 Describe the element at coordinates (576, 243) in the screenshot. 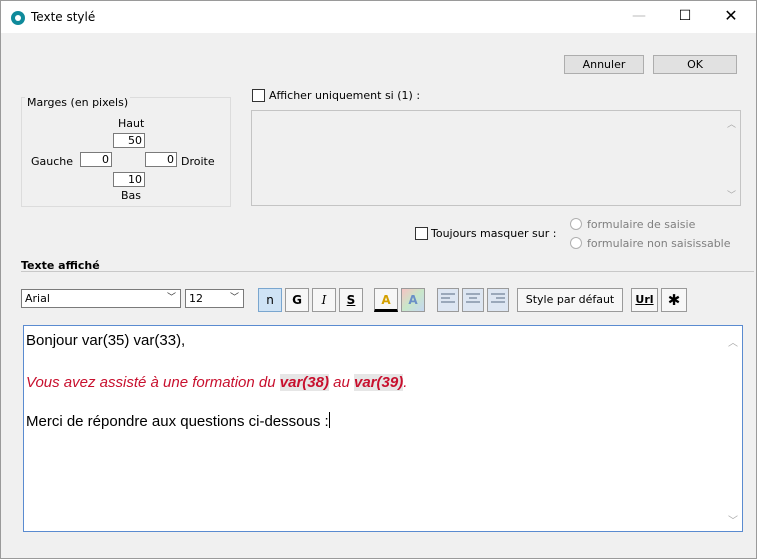

I see `radio-readonly-form` at that location.